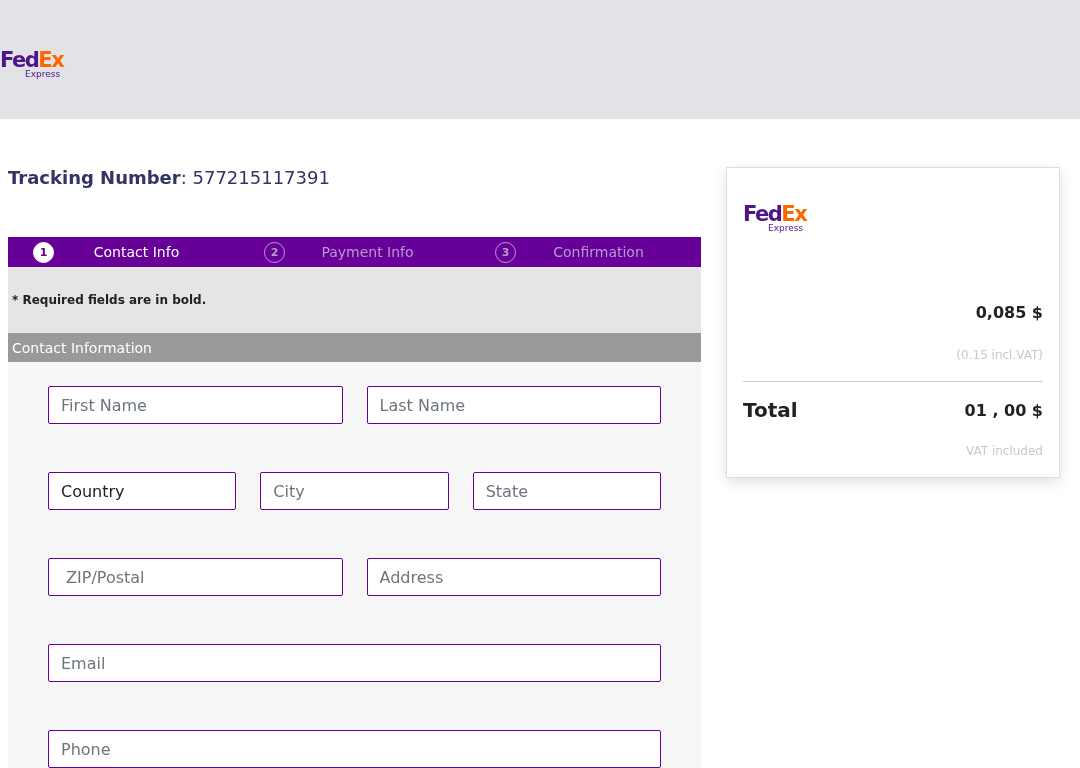 The image size is (1080, 768). Describe the element at coordinates (770, 410) in the screenshot. I see `total-label: Total` at that location.